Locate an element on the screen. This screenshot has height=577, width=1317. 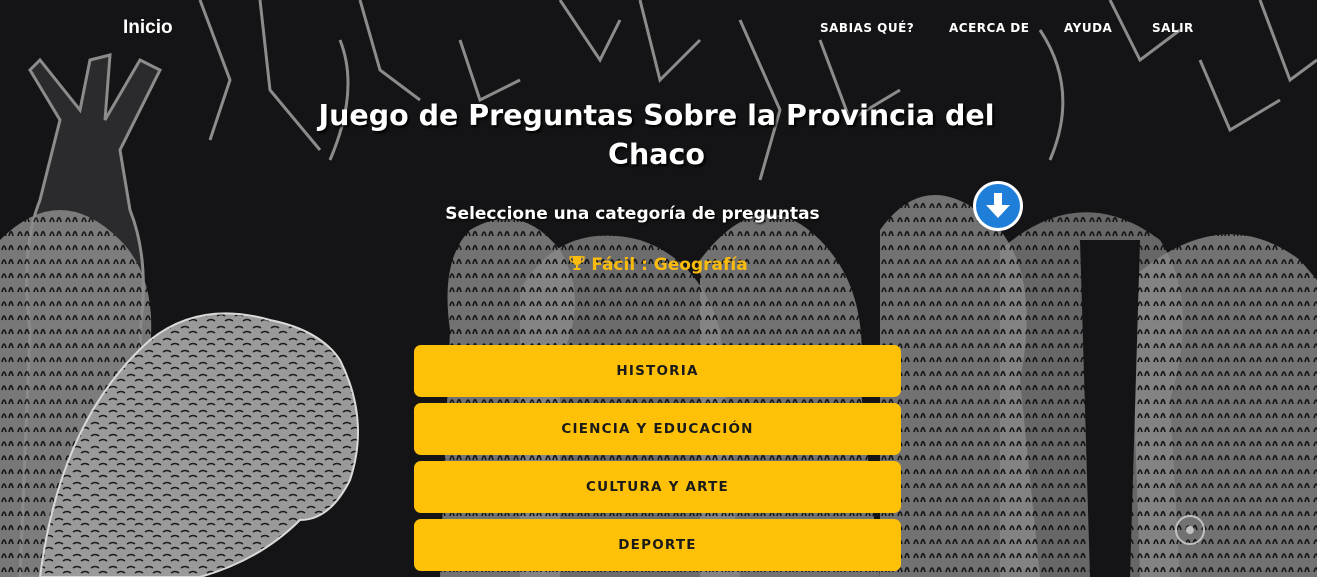
category-button-cultura-arte: CULTURA Y ARTE is located at coordinates (657, 487).